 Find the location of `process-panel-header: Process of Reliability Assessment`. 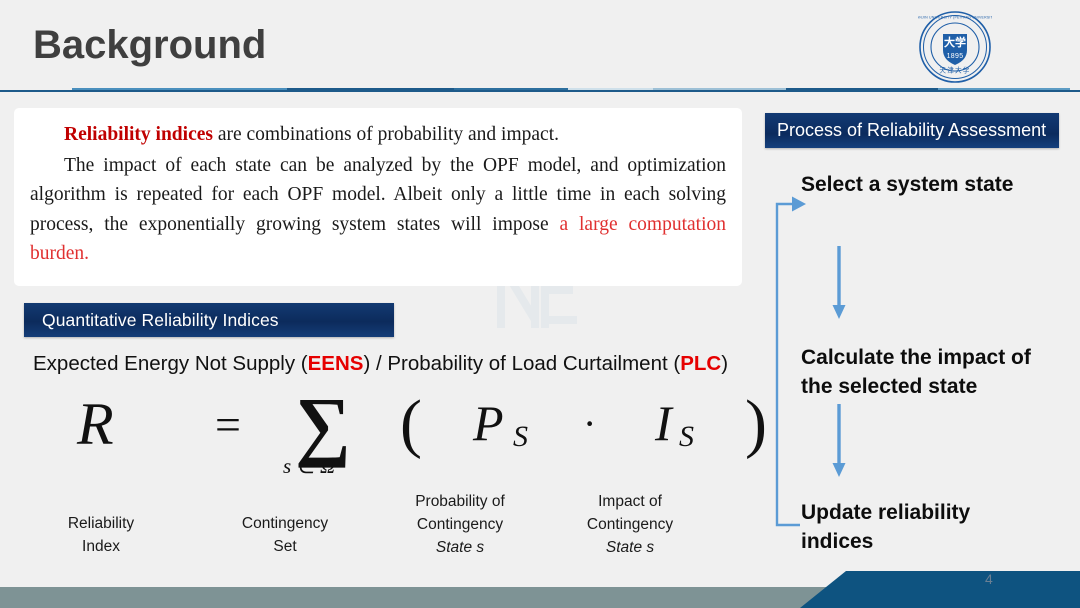

process-panel-header: Process of Reliability Assessment is located at coordinates (912, 130).